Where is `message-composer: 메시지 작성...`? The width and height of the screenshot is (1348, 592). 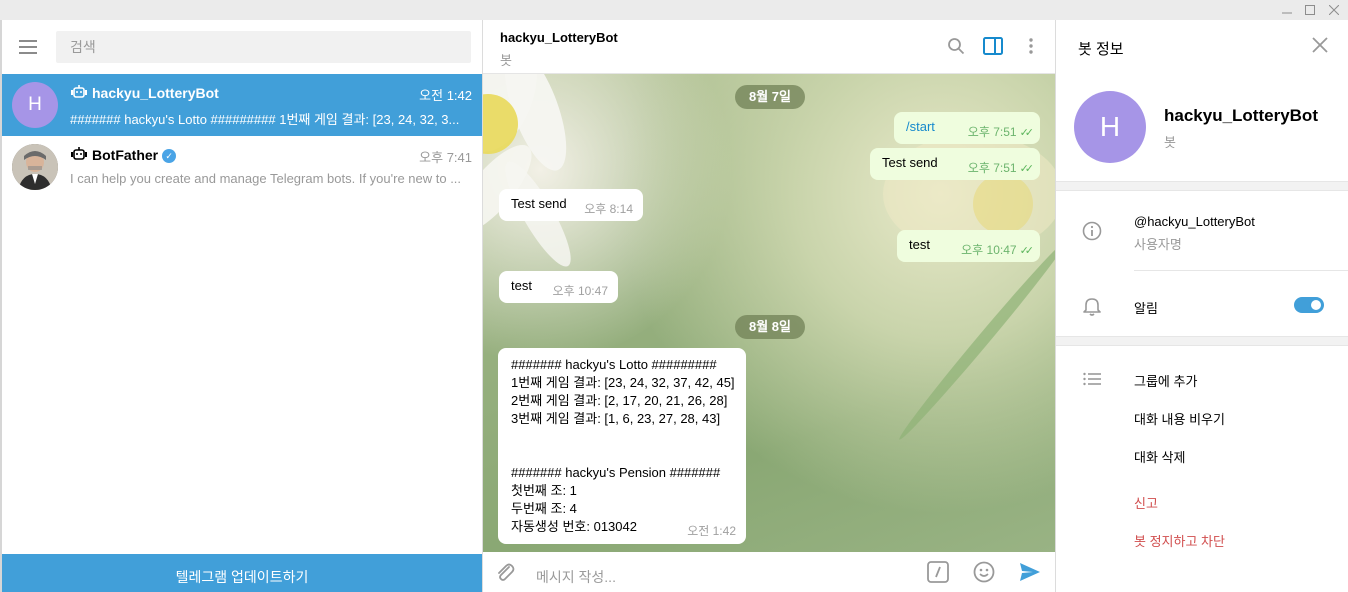 message-composer: 메시지 작성... is located at coordinates (769, 572).